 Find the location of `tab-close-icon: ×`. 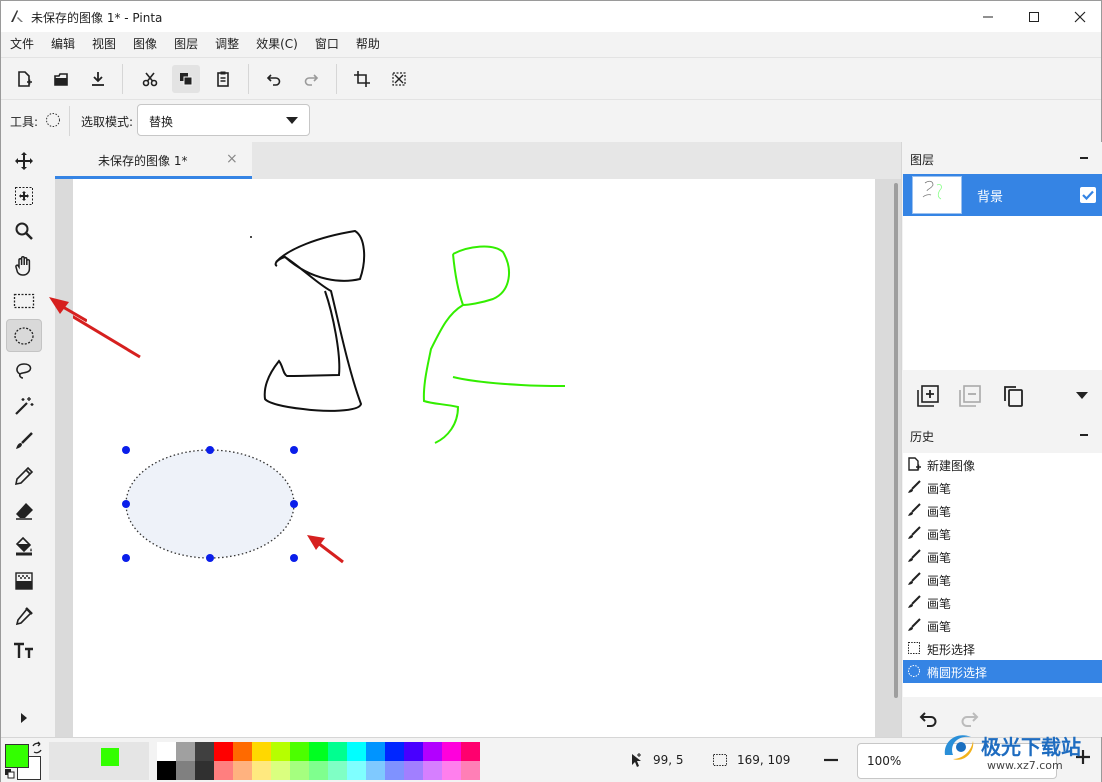

tab-close-icon: × is located at coordinates (232, 159).